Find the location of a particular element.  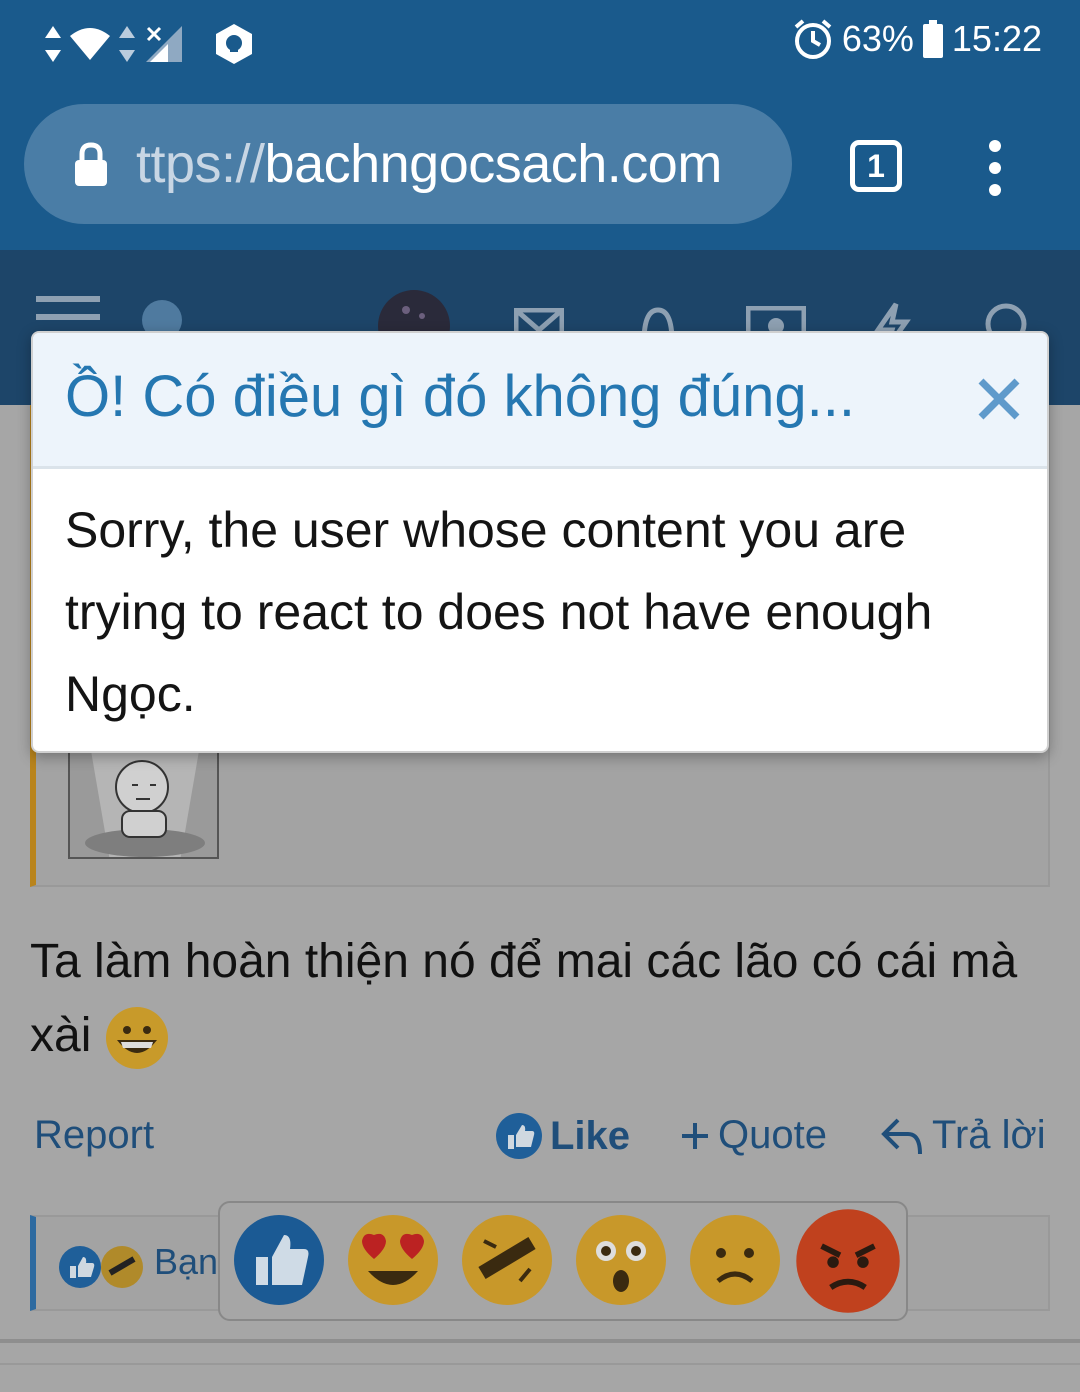

reply-button: Trả lời is located at coordinates (963, 1135).